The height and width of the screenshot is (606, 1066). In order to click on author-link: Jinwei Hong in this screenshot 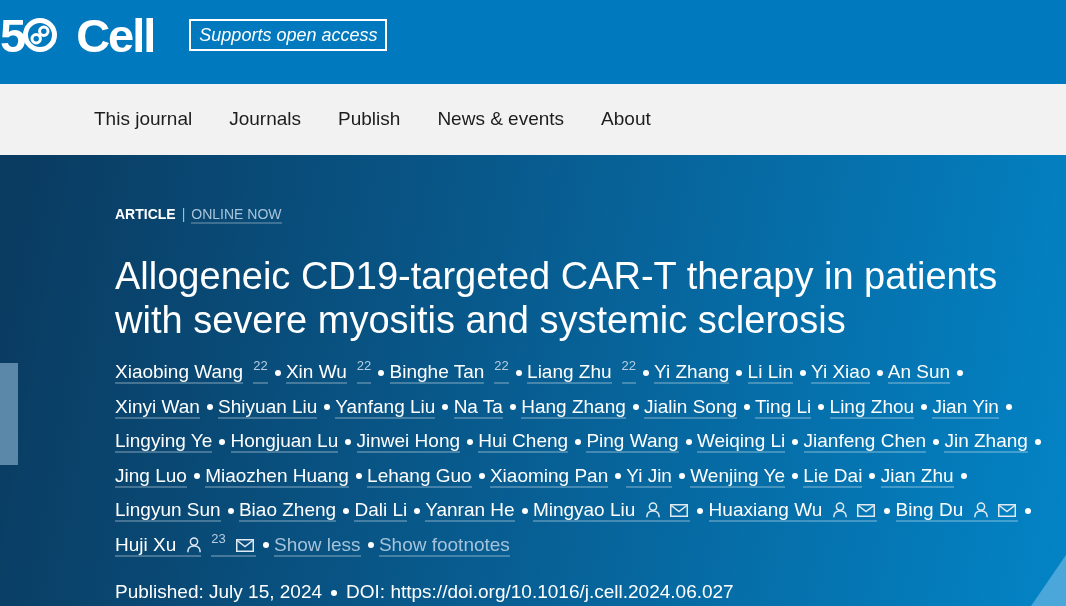, I will do `click(408, 441)`.